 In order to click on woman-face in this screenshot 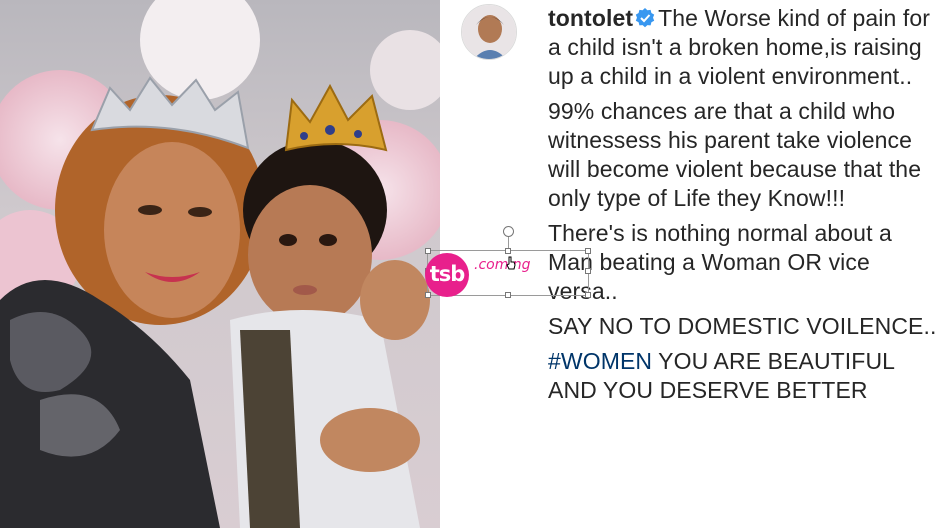, I will do `click(172, 230)`.